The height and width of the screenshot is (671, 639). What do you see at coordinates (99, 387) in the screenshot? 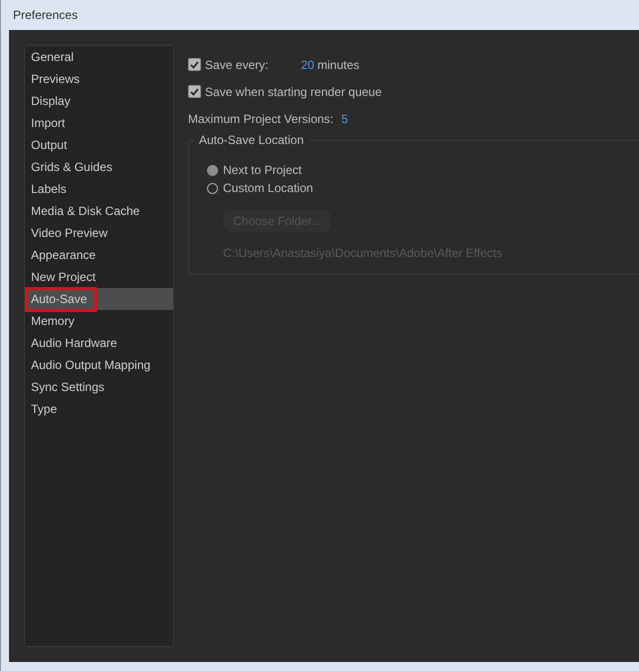
I see `category-item: Sync Settings` at bounding box center [99, 387].